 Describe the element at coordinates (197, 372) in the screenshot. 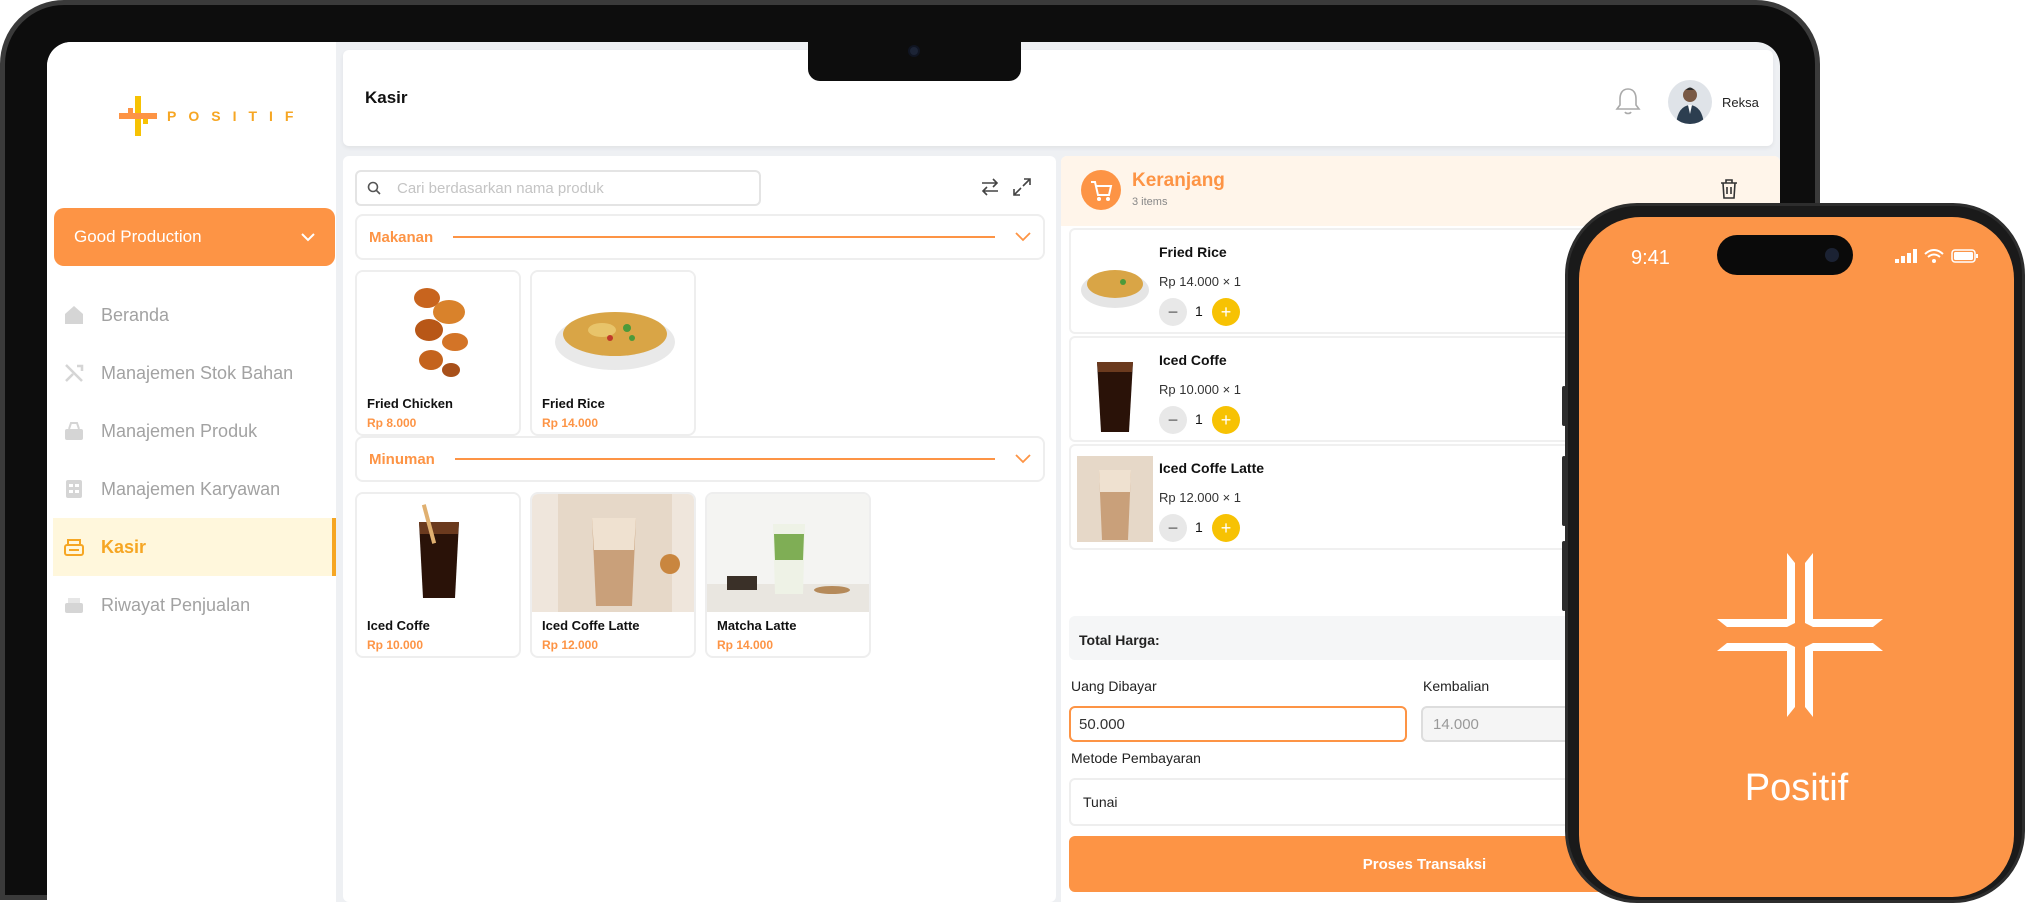

I see `sidebar-item-label: Manajemen Stok Bahan` at that location.